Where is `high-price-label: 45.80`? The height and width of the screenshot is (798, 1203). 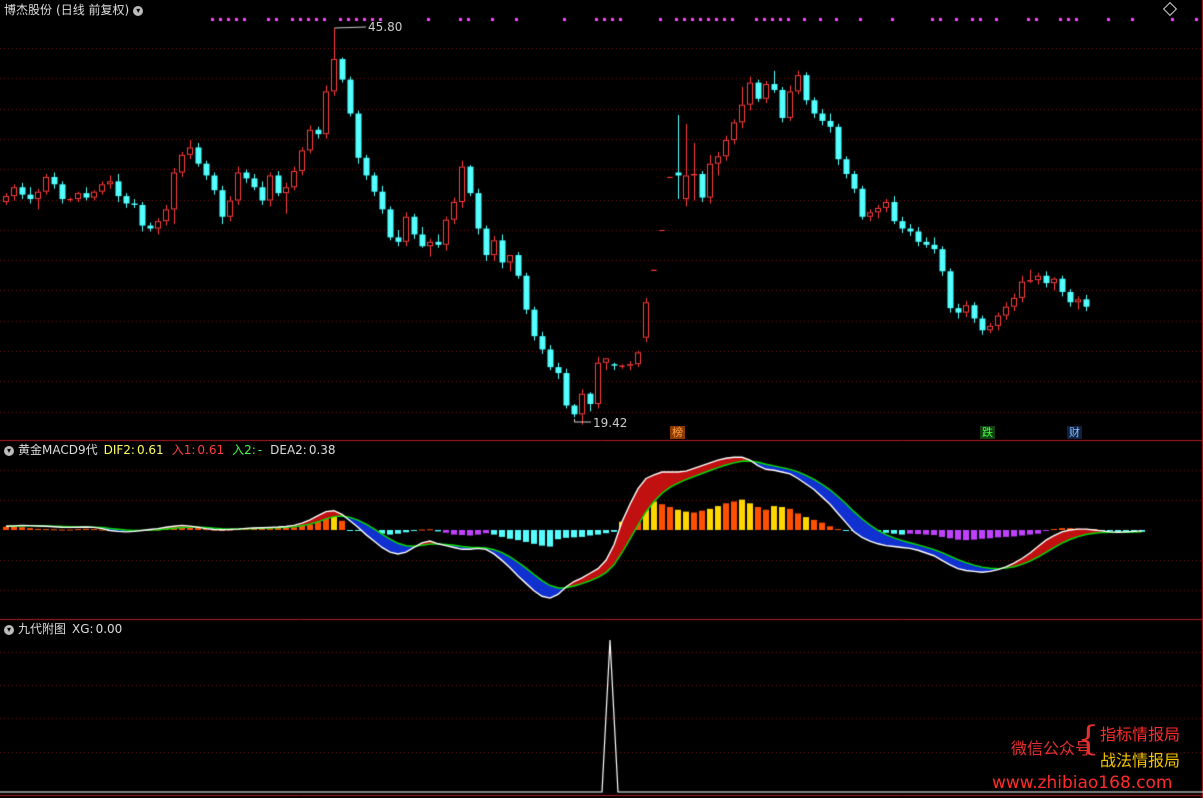 high-price-label: 45.80 is located at coordinates (385, 27).